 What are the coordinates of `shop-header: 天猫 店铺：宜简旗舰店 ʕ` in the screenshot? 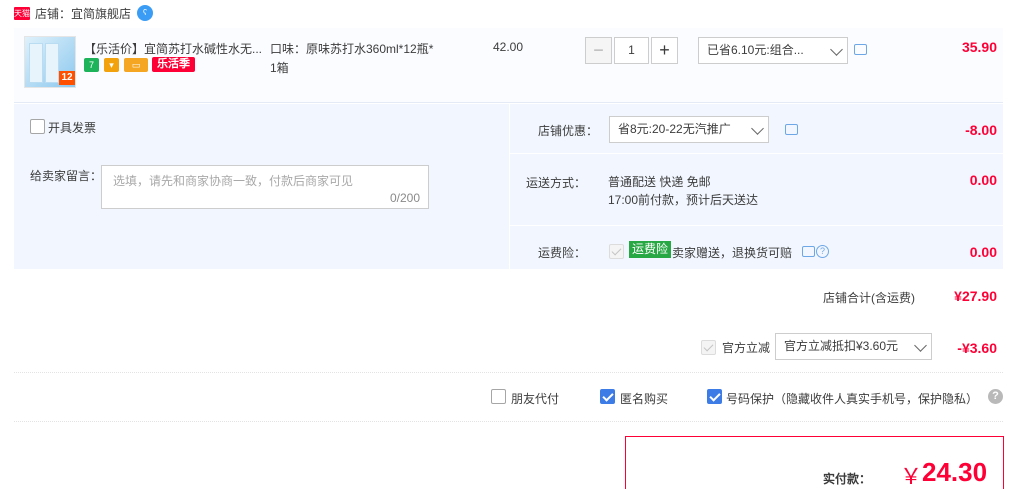 It's located at (84, 13).